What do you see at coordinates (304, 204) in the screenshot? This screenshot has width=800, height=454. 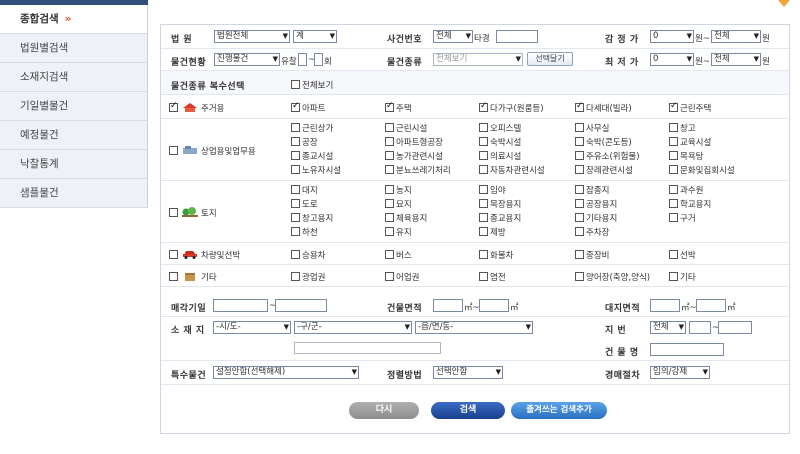 I see `item-land-5: 도로` at bounding box center [304, 204].